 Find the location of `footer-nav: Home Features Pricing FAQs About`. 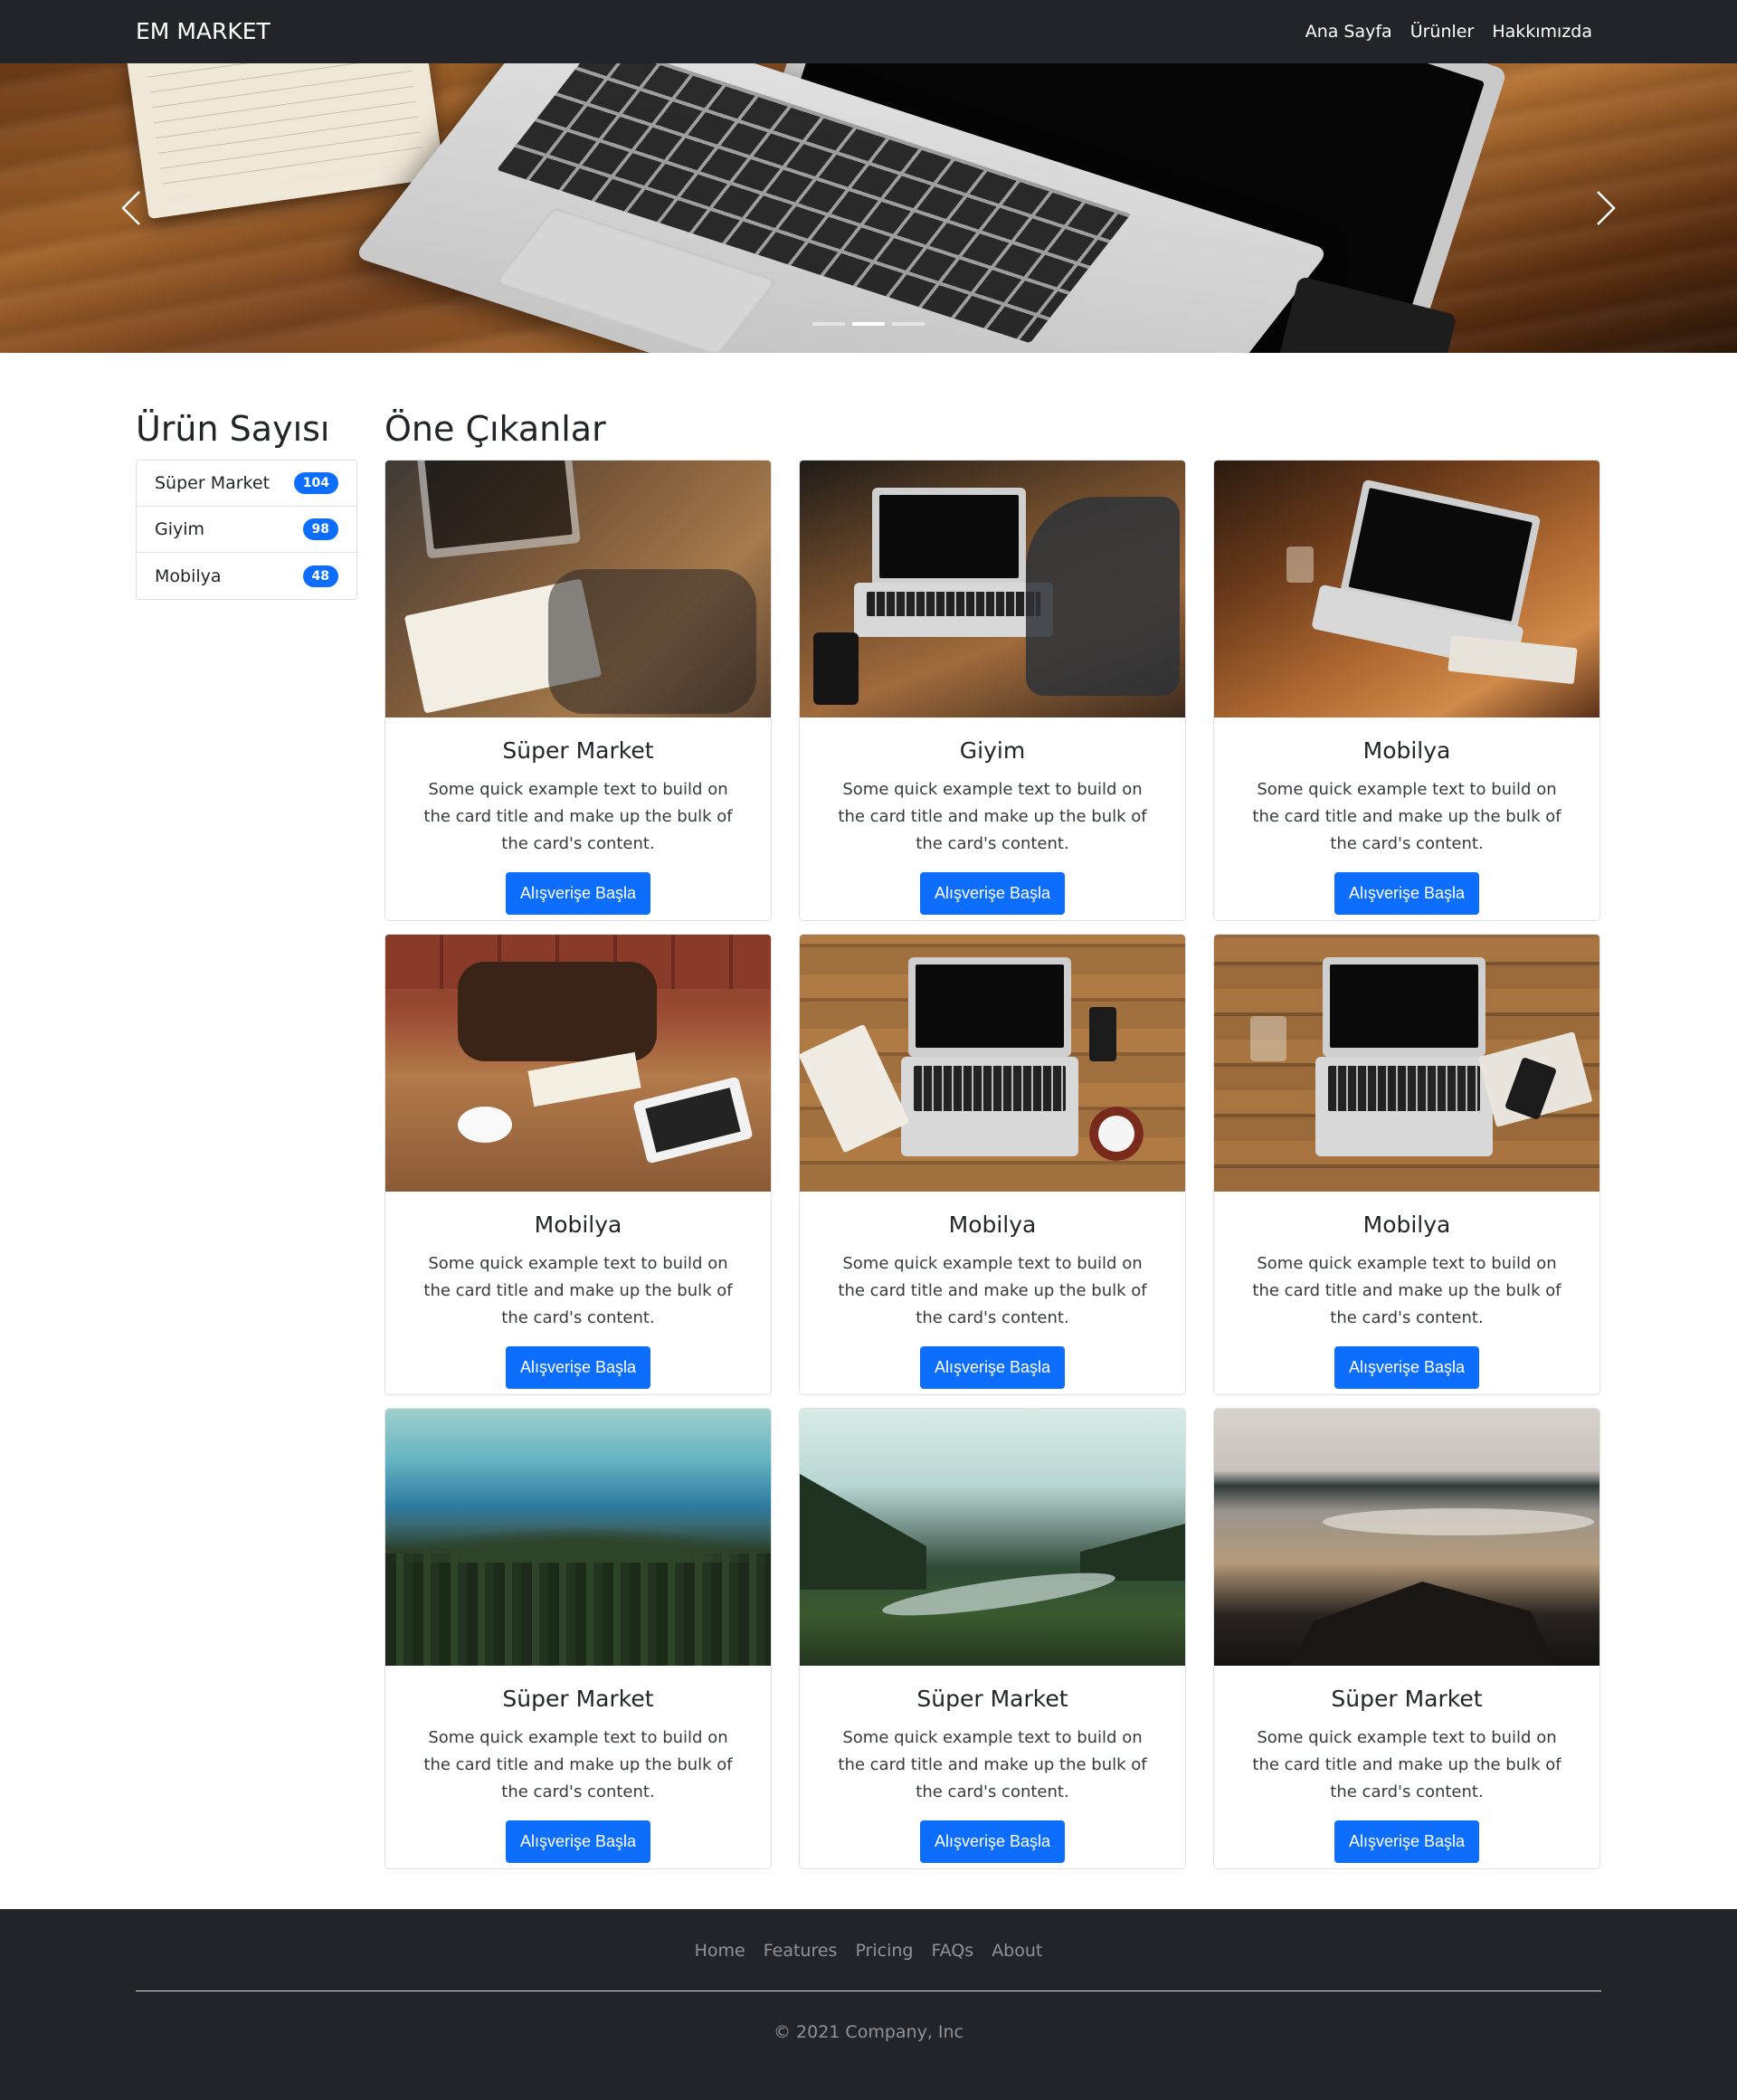

footer-nav: Home Features Pricing FAQs About is located at coordinates (868, 1951).